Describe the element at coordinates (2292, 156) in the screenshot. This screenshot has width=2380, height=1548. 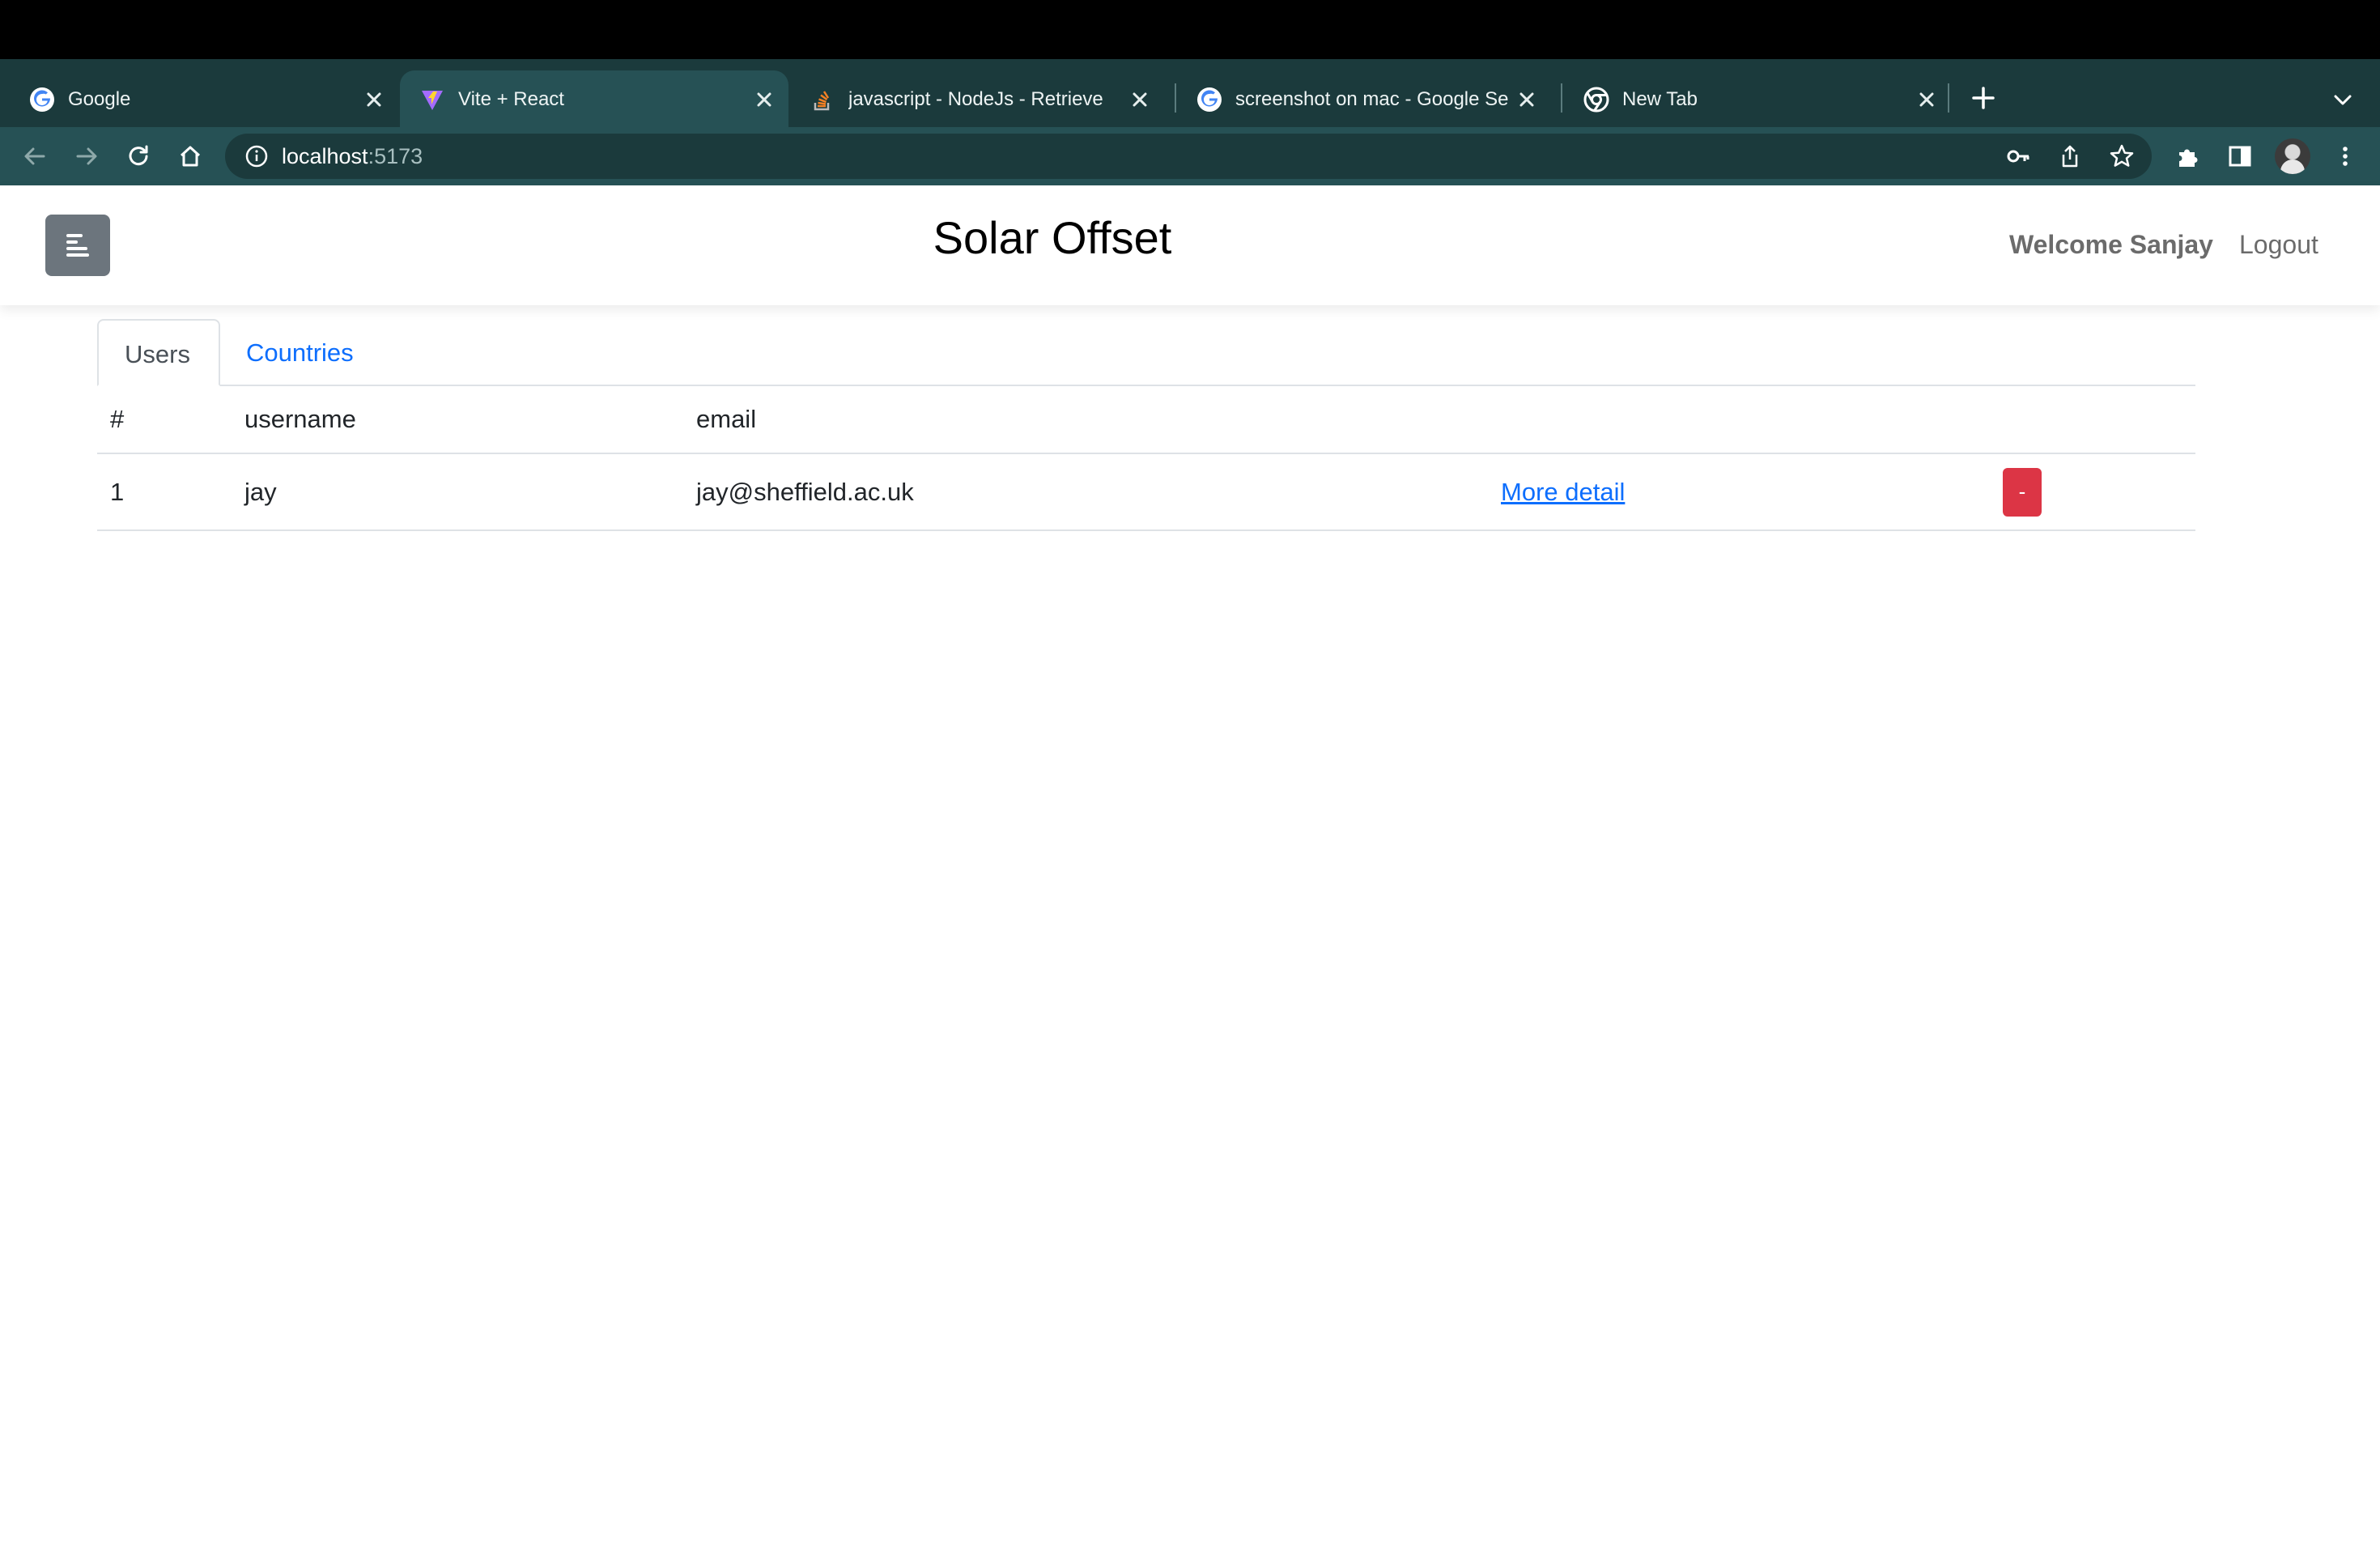
I see `profile-avatar` at that location.